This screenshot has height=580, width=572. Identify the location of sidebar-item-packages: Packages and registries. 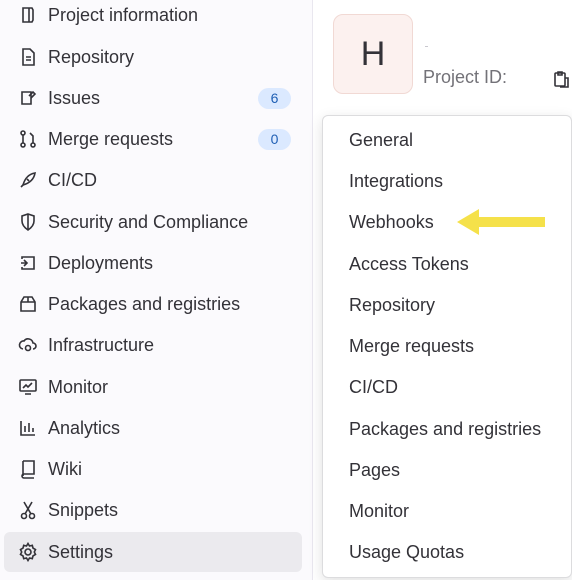
(153, 304).